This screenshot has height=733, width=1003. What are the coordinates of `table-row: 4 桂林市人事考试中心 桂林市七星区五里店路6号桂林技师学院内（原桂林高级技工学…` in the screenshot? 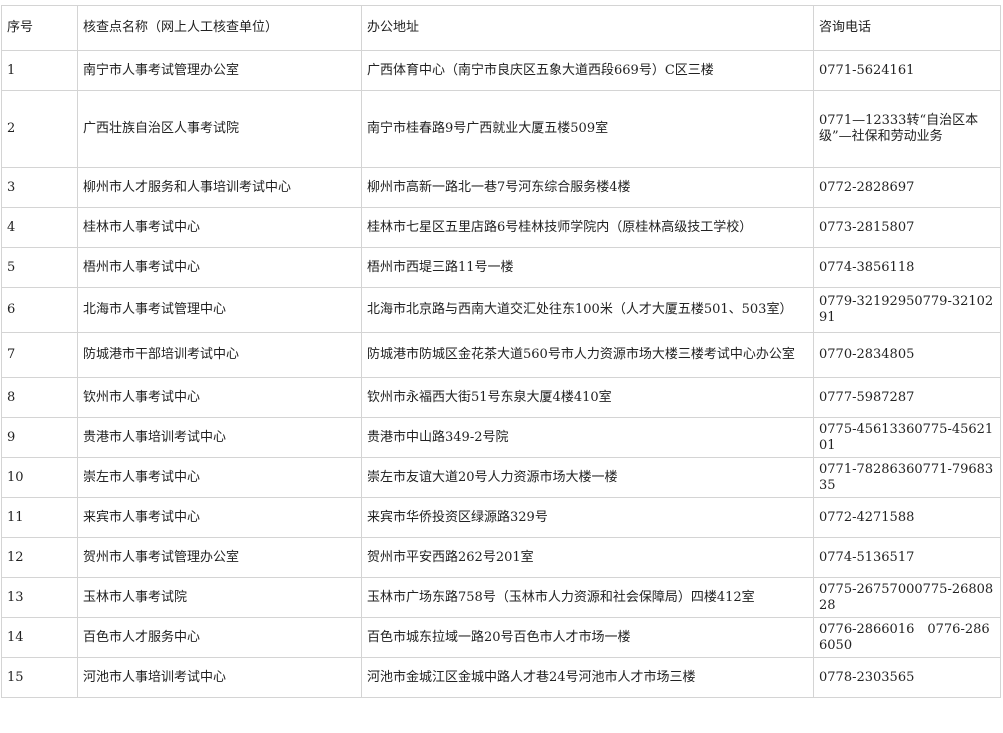 It's located at (501, 227).